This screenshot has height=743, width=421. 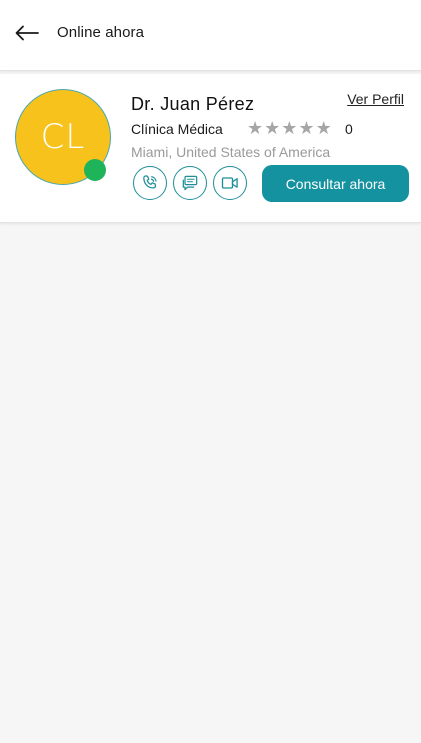 I want to click on rating-stars: ★ ★ ★ ★ ★, so click(x=289, y=128).